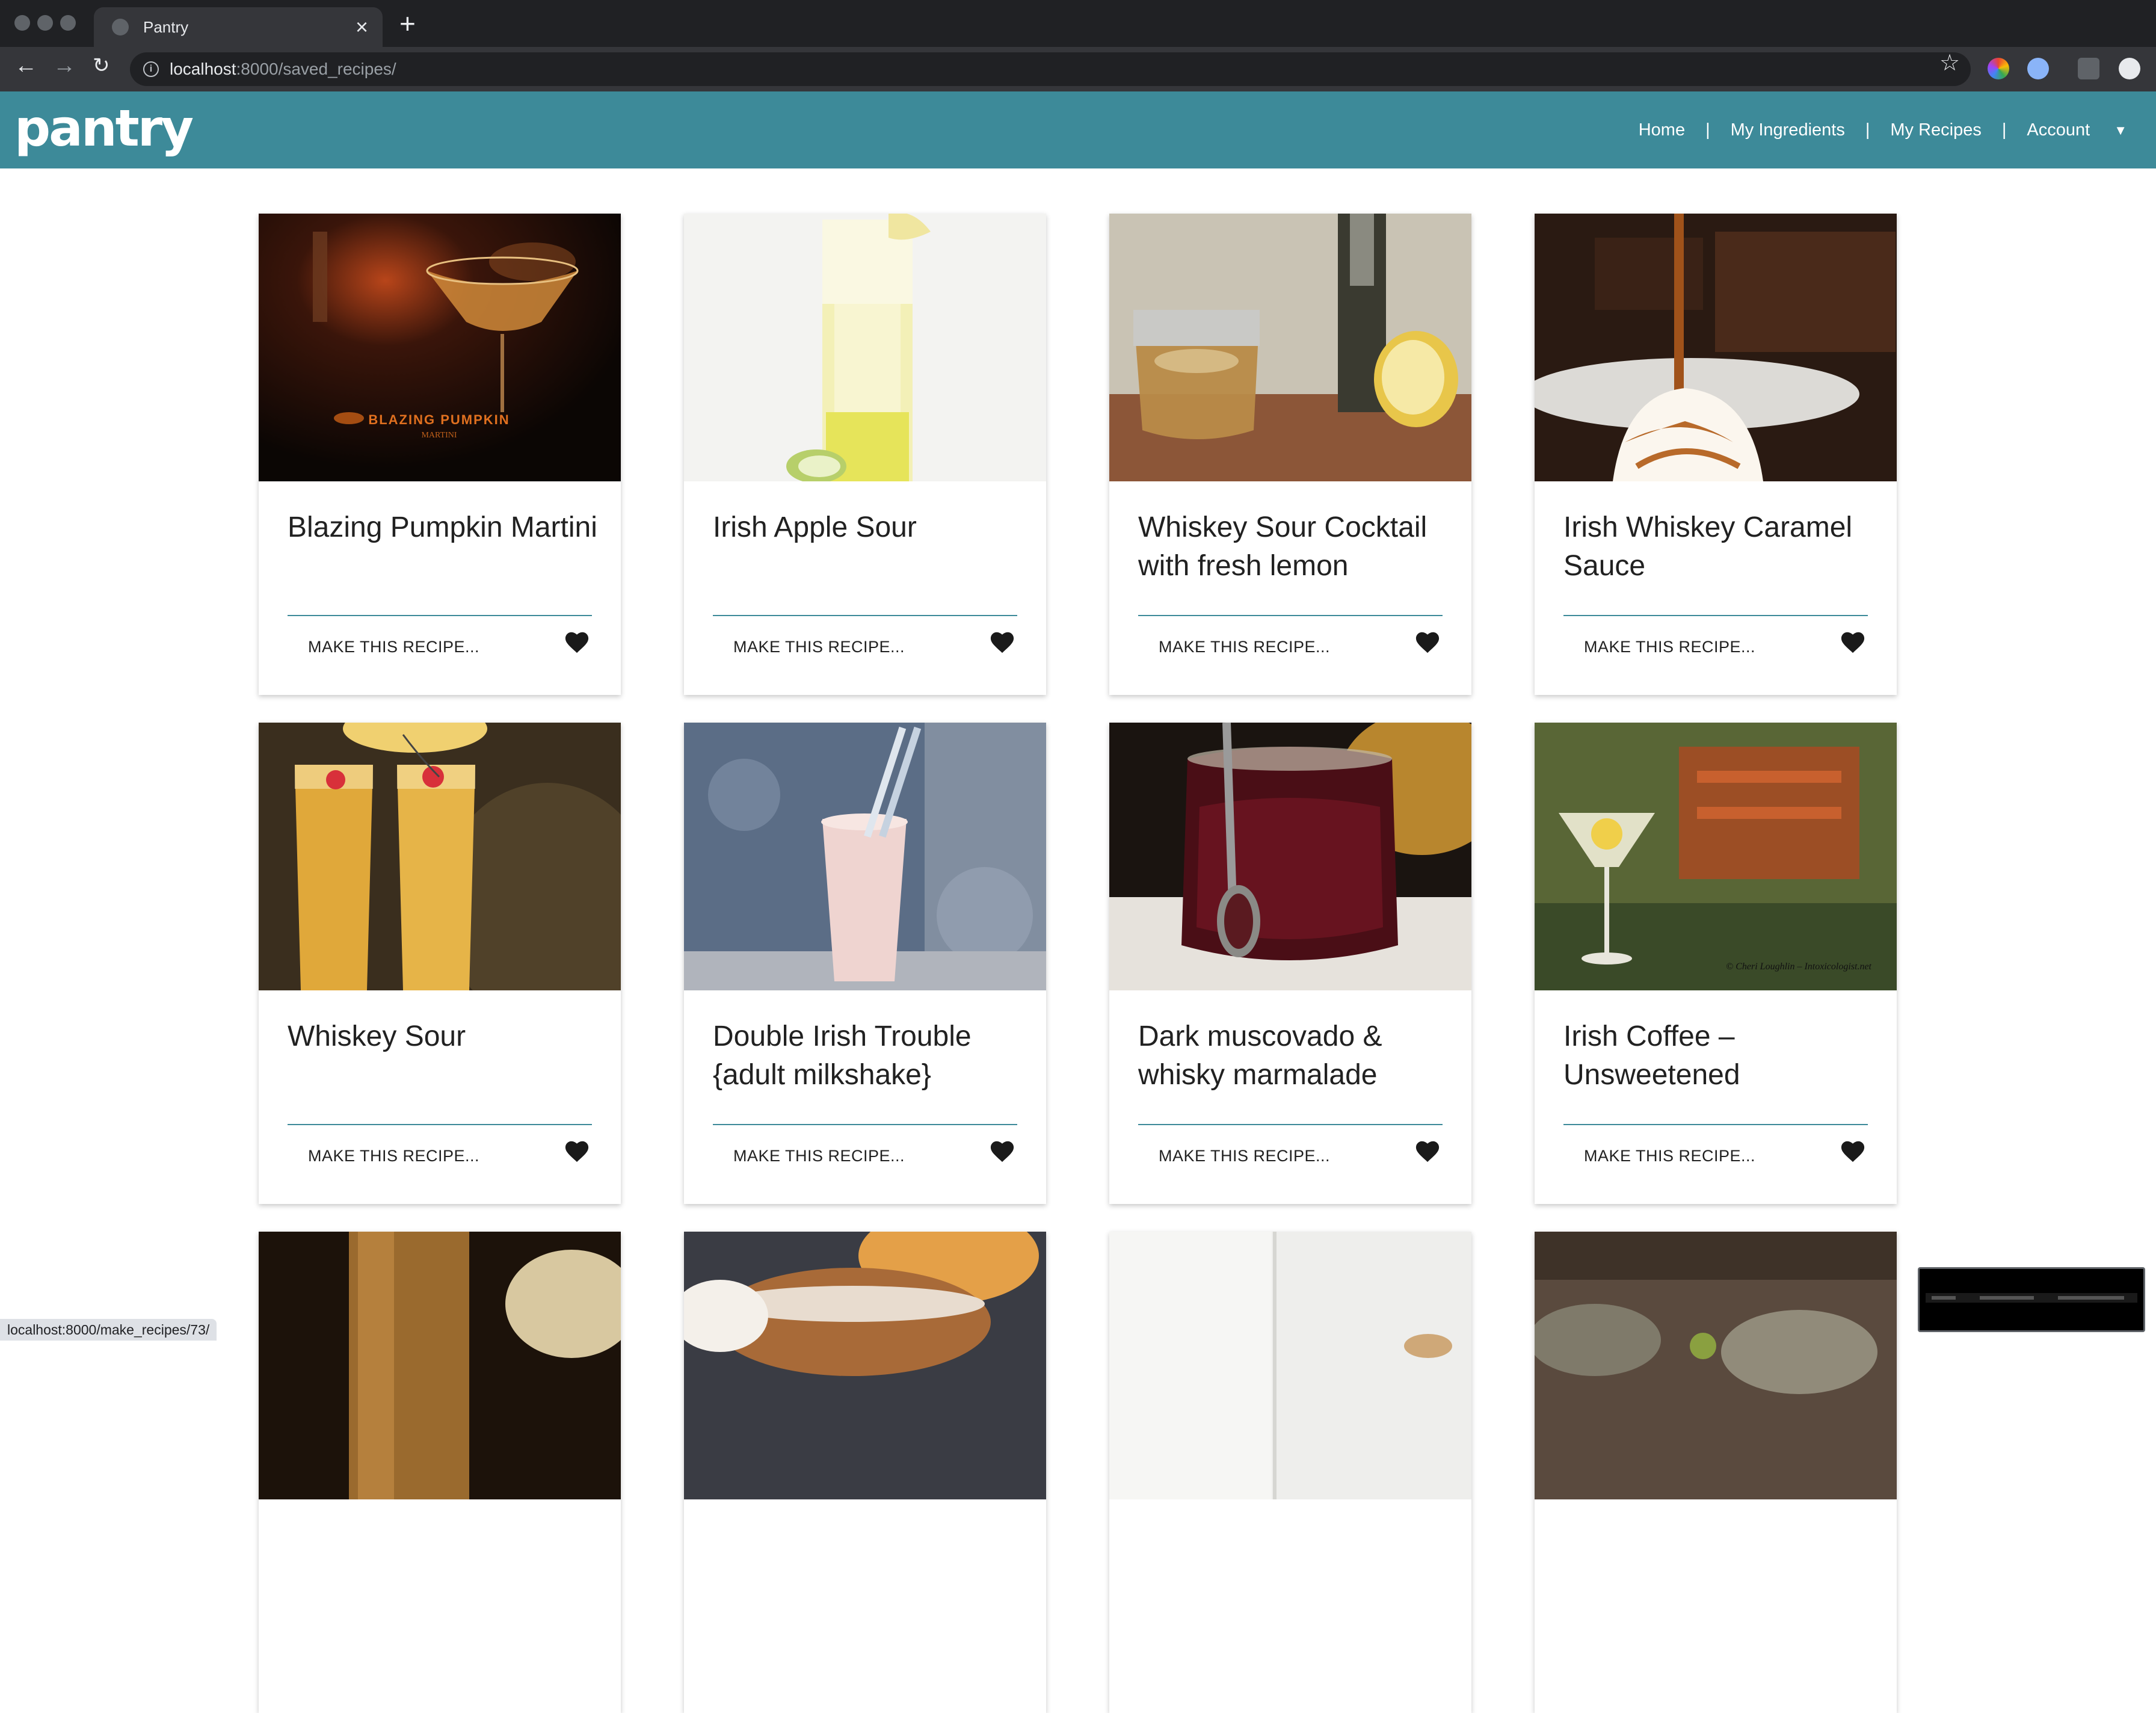  What do you see at coordinates (407, 23) in the screenshot?
I see `new-tab-button: +` at bounding box center [407, 23].